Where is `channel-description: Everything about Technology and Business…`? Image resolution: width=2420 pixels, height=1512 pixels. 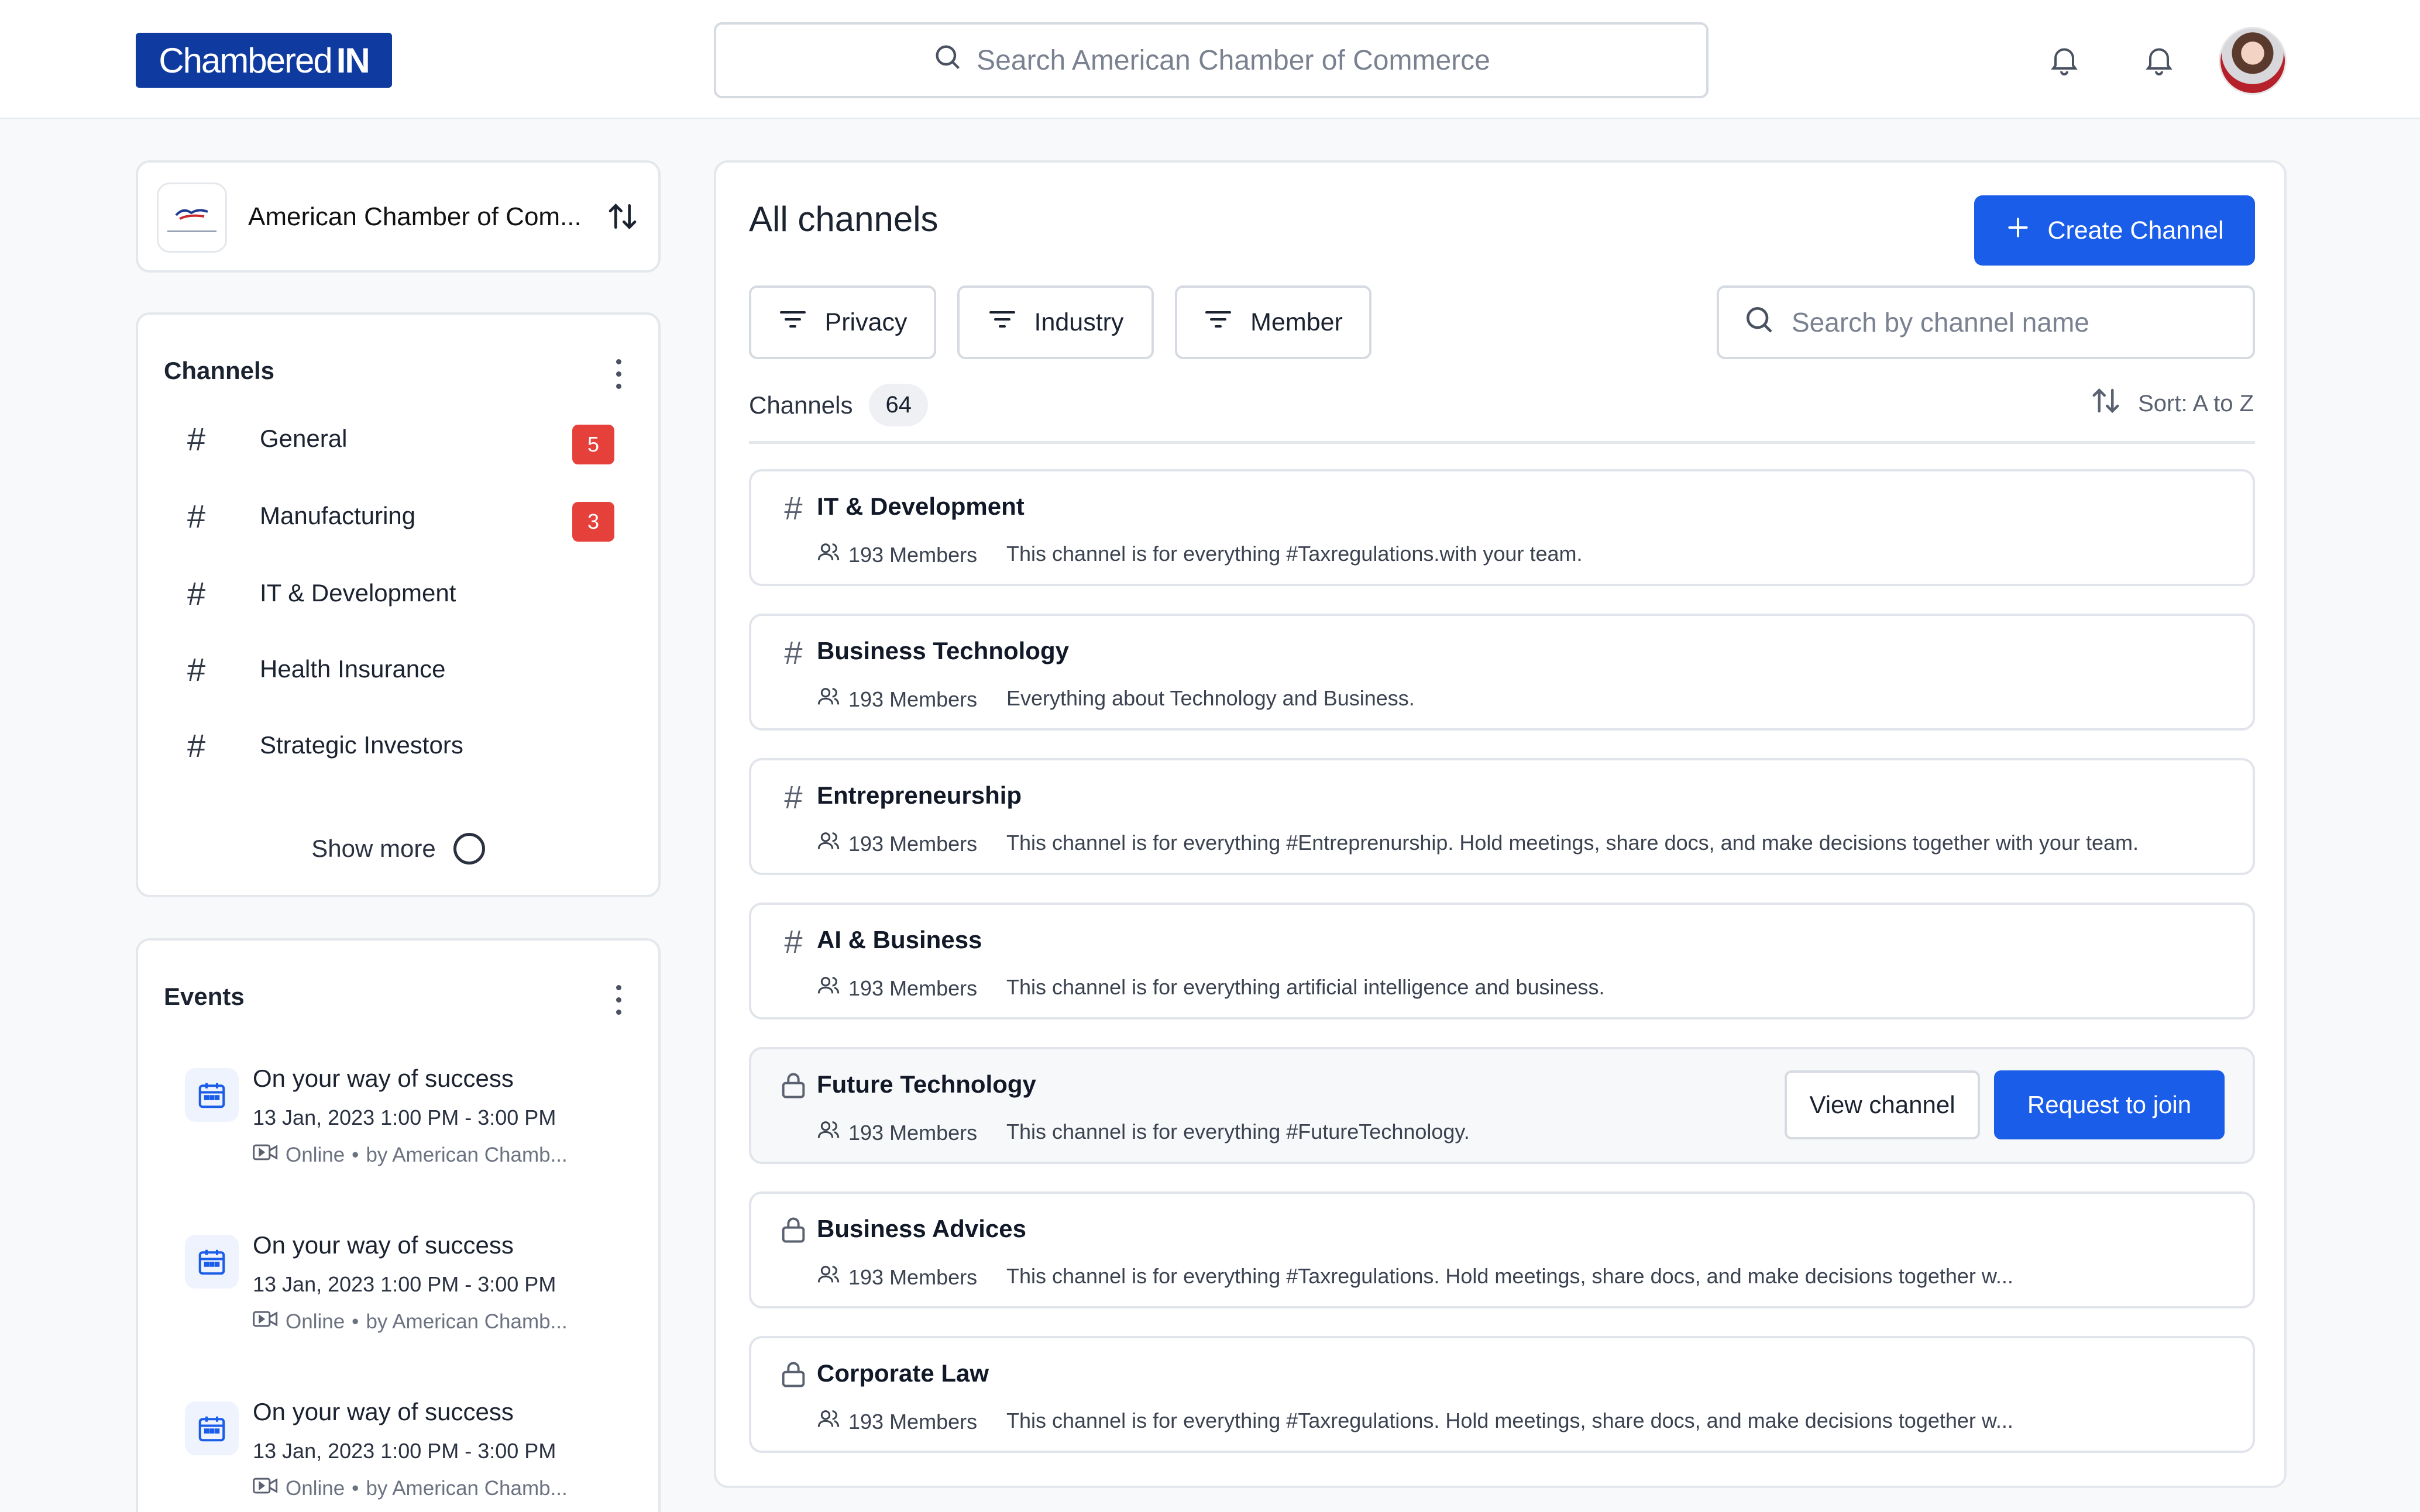
channel-description: Everything about Technology and Business… is located at coordinates (1210, 698).